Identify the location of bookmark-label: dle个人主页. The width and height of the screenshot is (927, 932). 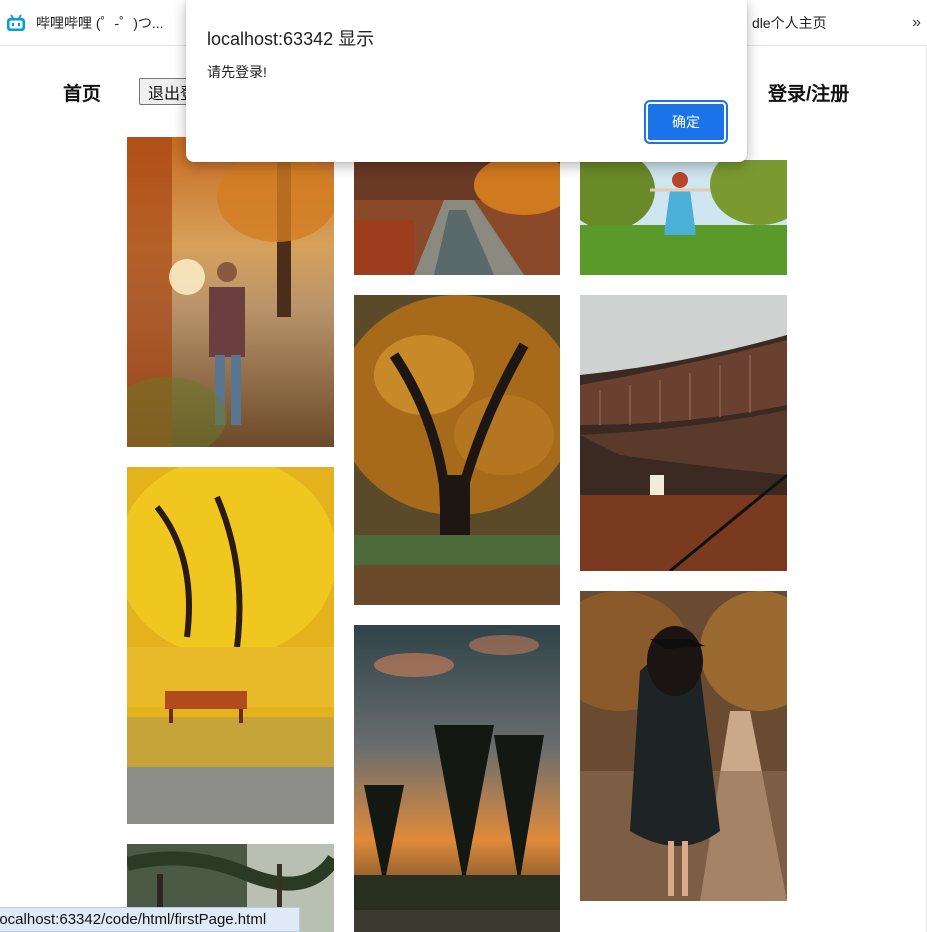
(789, 22).